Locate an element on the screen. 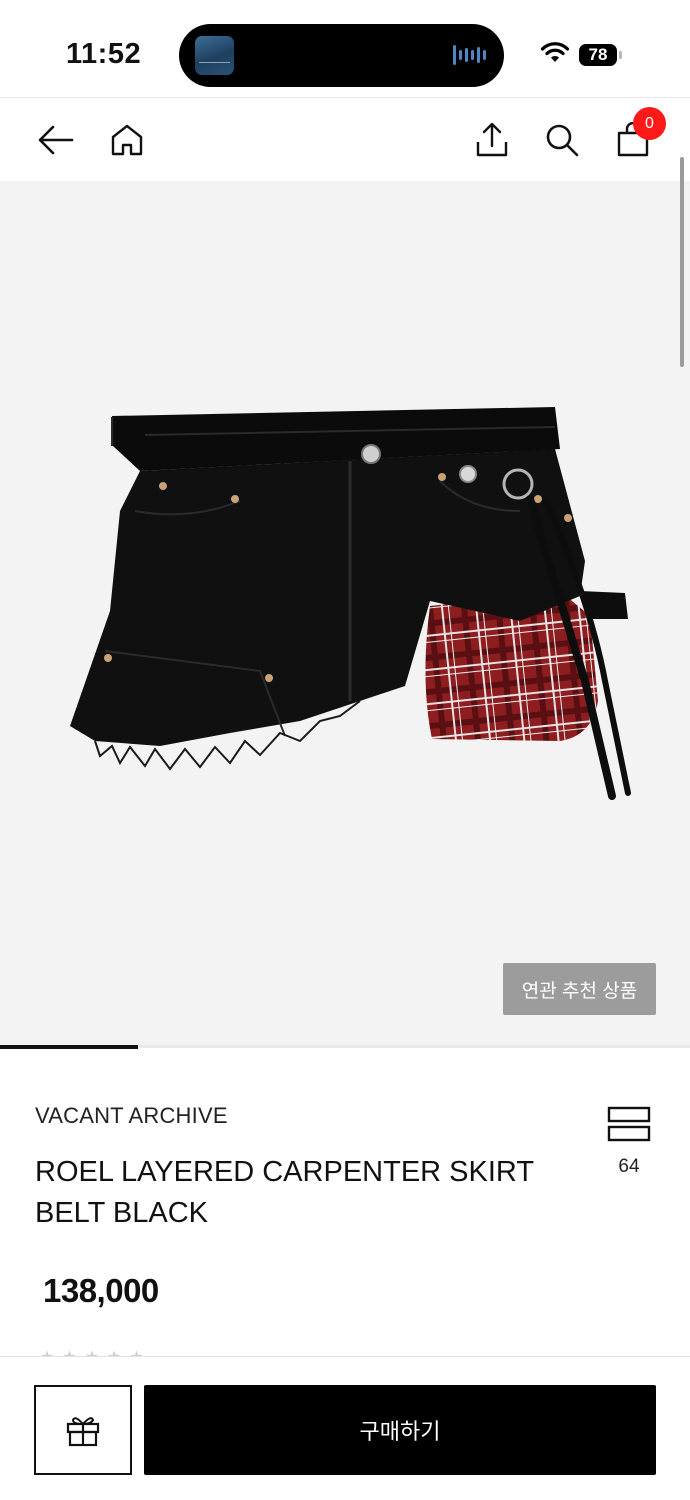  home-icon is located at coordinates (127, 140).